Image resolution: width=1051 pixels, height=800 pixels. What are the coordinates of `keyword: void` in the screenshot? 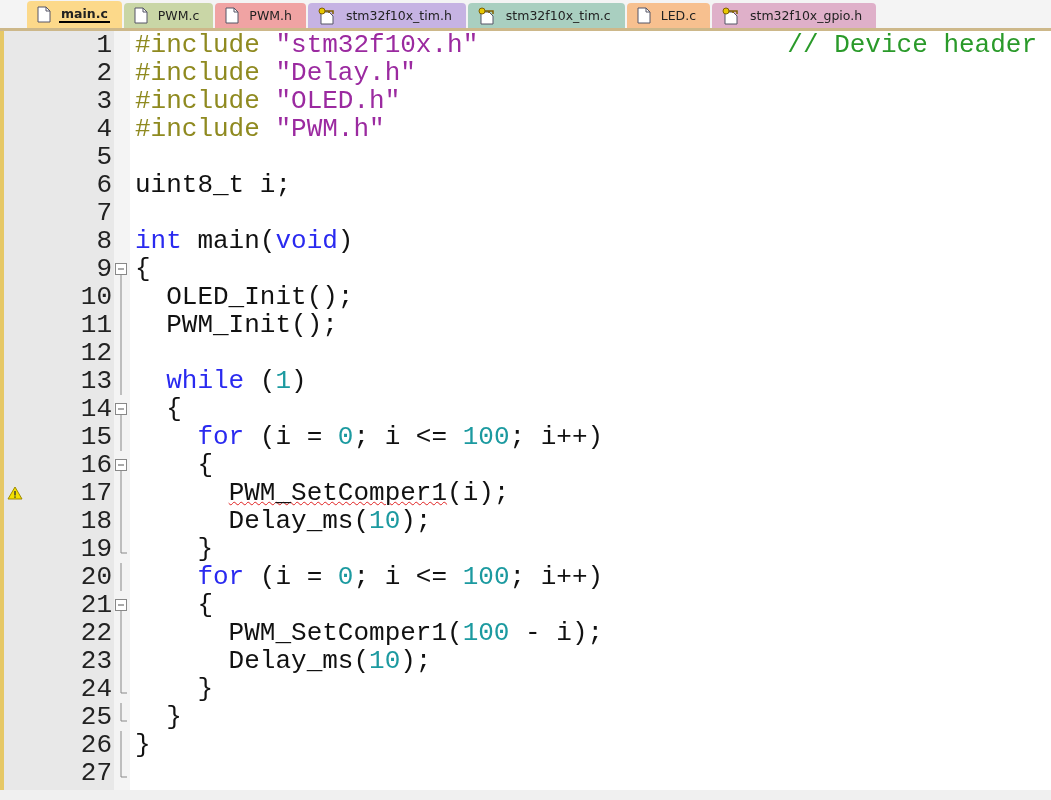 It's located at (306, 241).